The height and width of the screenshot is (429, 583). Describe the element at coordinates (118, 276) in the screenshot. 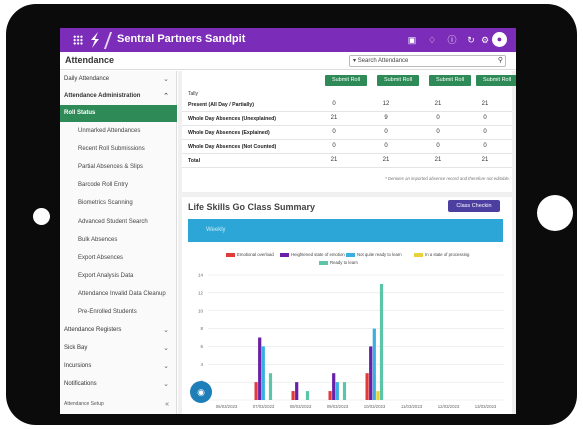

I see `sidebar-item: Export Analysis Data` at that location.